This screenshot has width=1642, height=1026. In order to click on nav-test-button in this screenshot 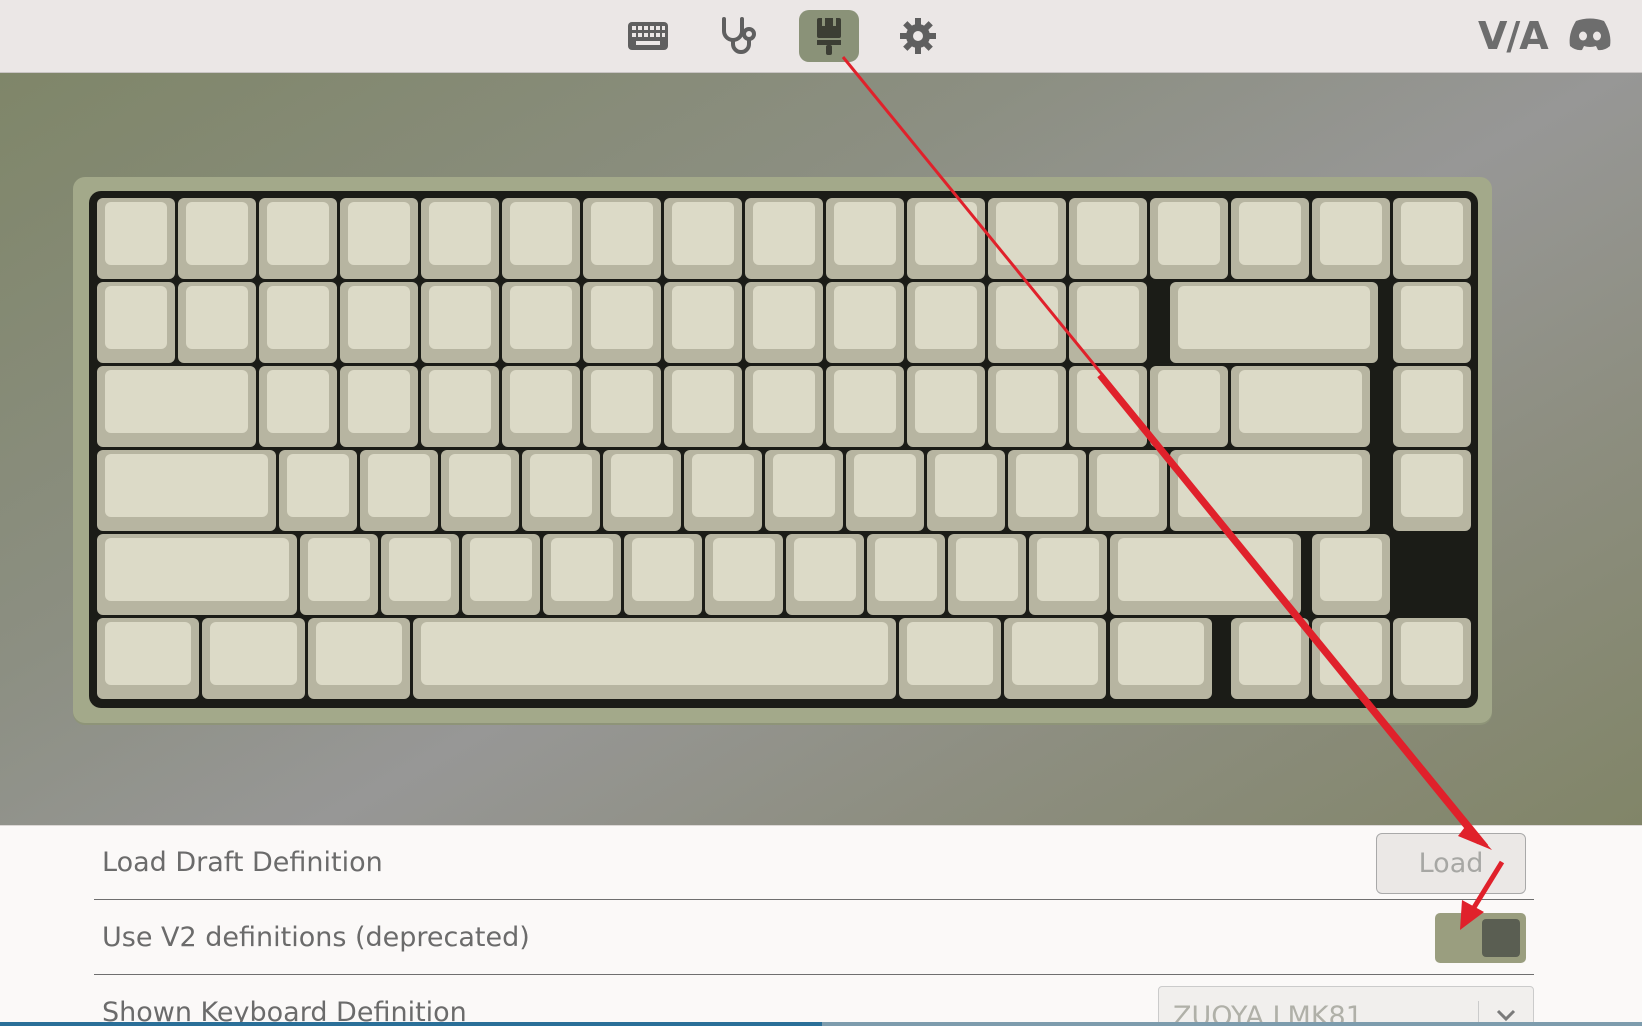, I will do `click(737, 36)`.